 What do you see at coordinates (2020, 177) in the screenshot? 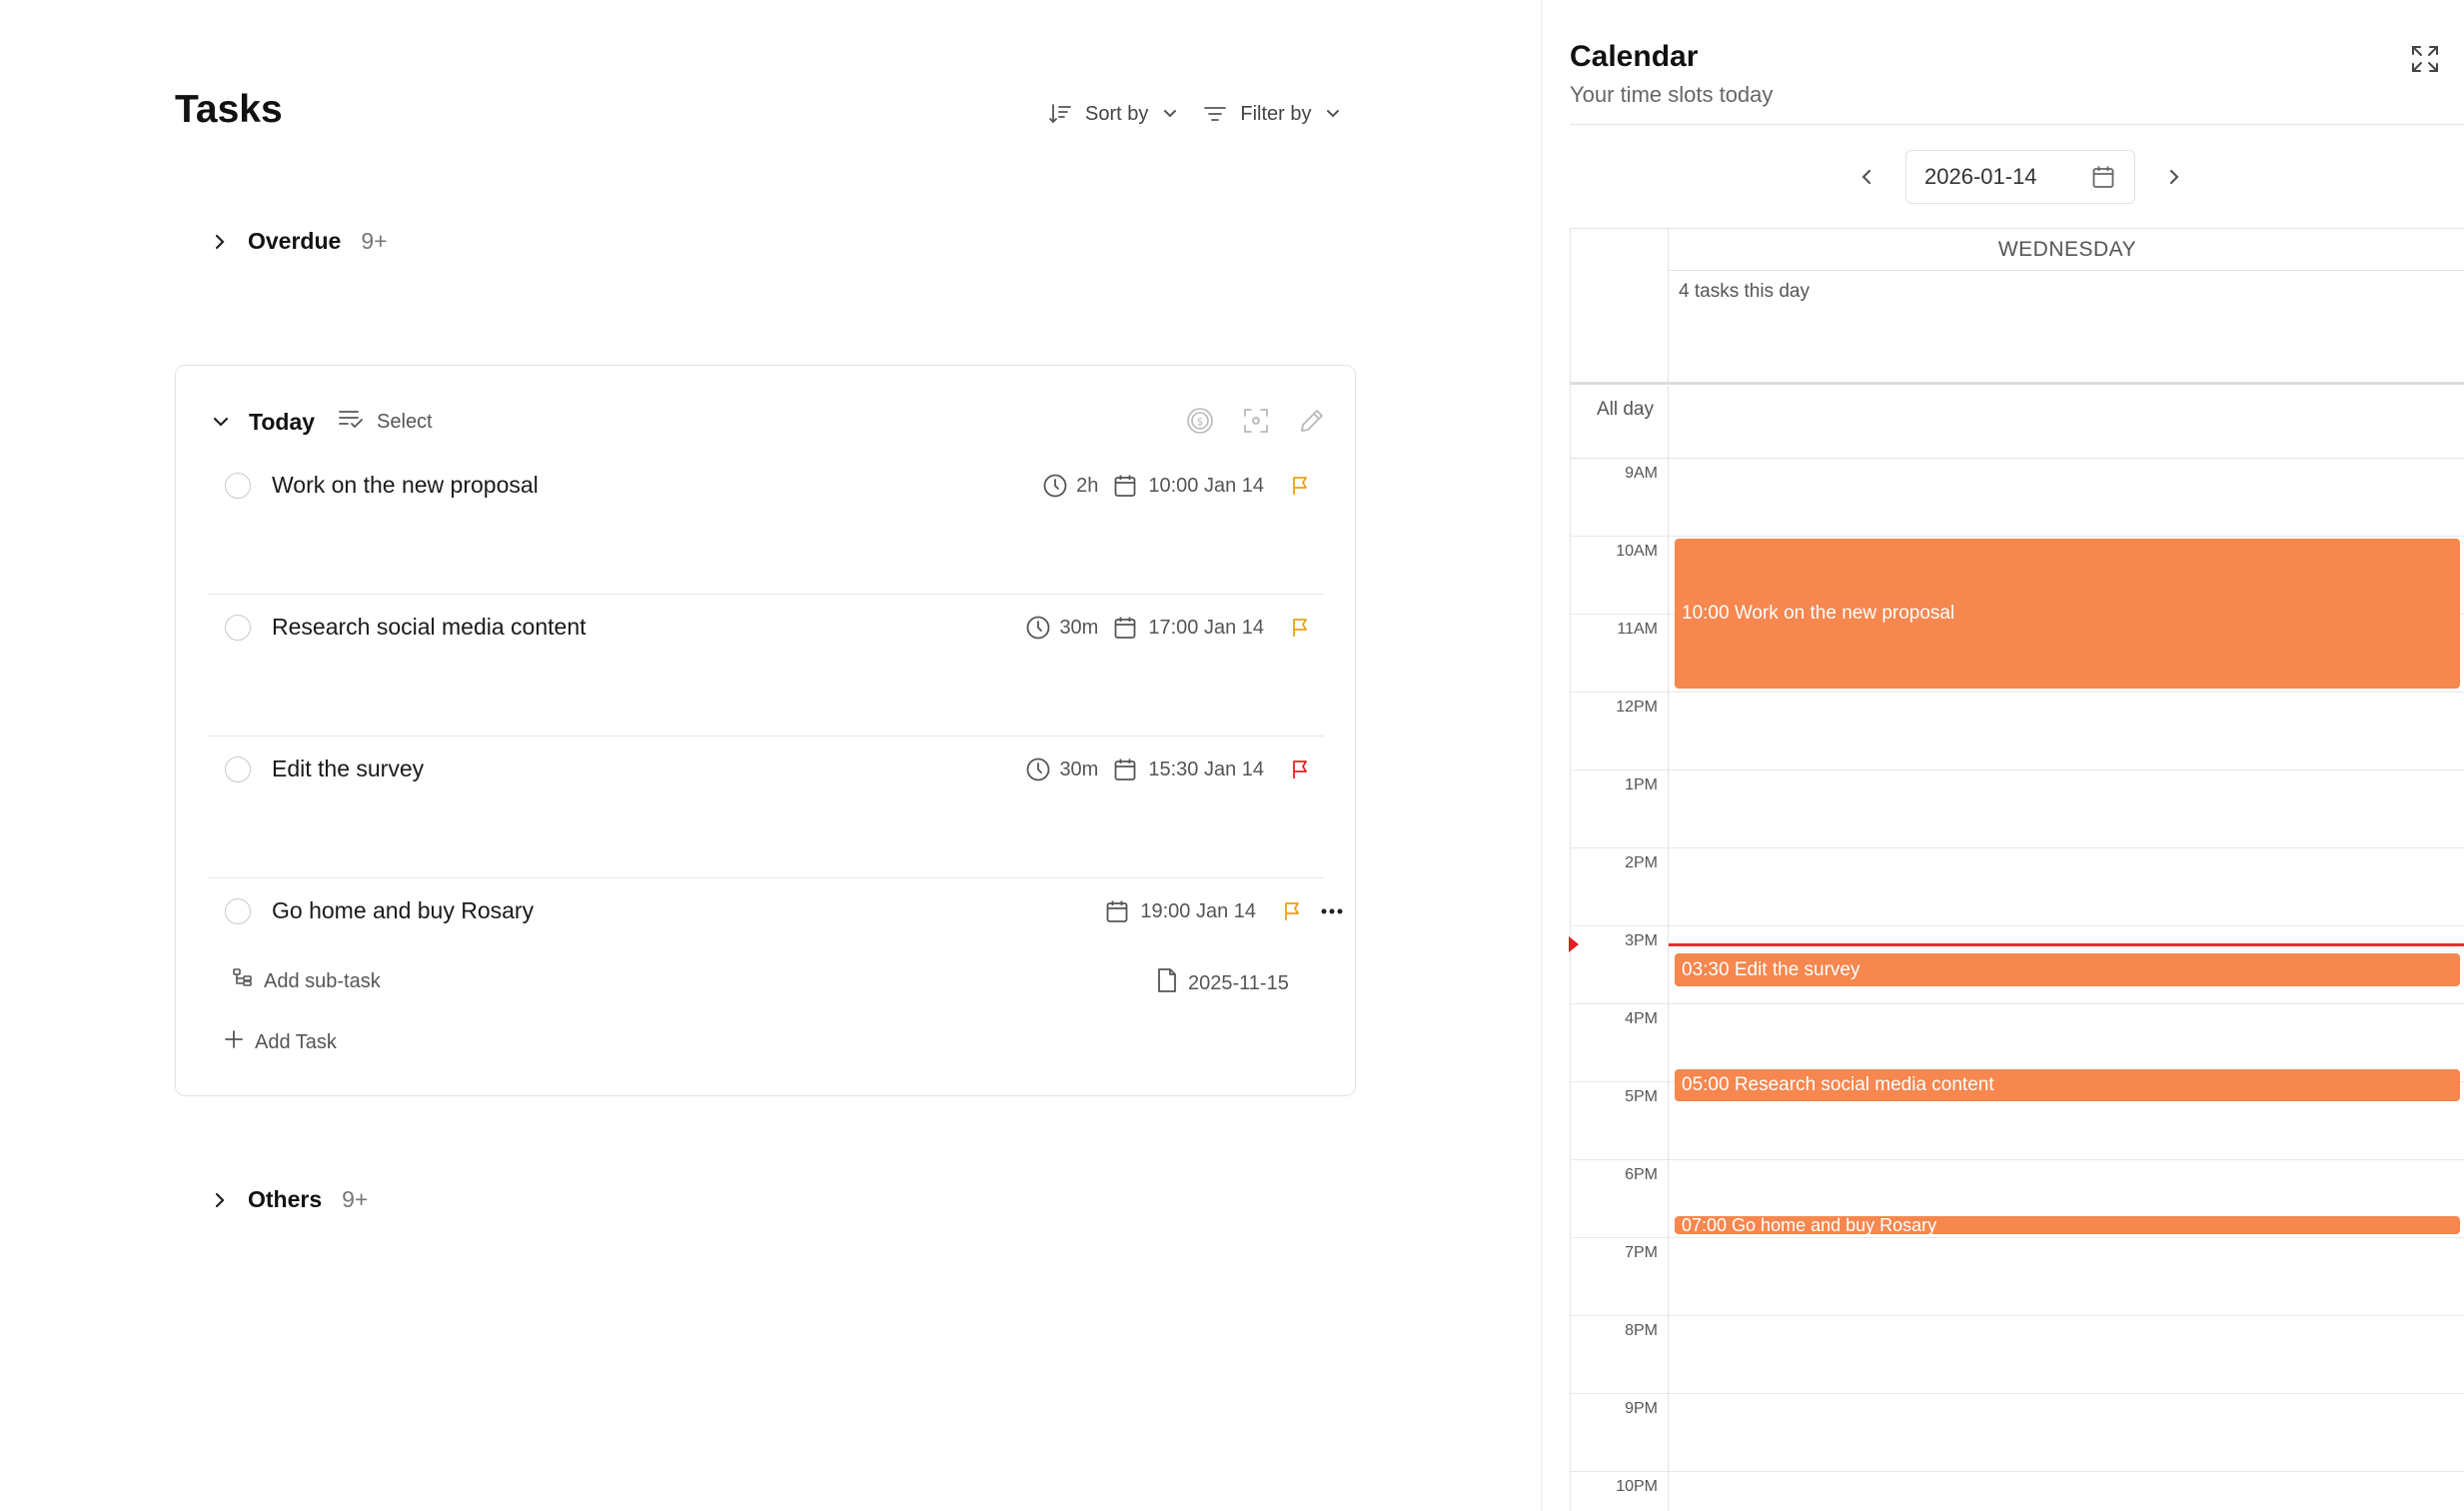
I see `date-picker-input: 2026-01-14` at bounding box center [2020, 177].